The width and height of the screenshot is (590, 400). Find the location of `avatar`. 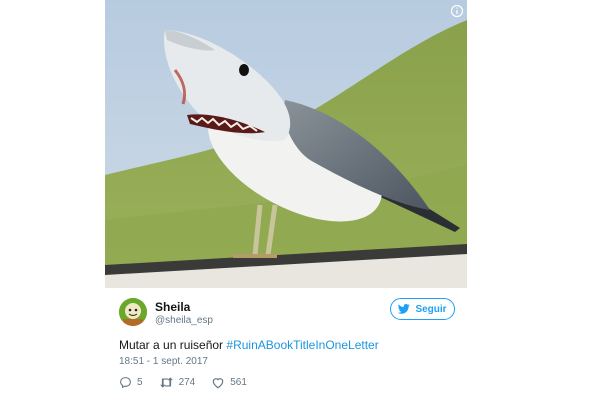

avatar is located at coordinates (133, 312).